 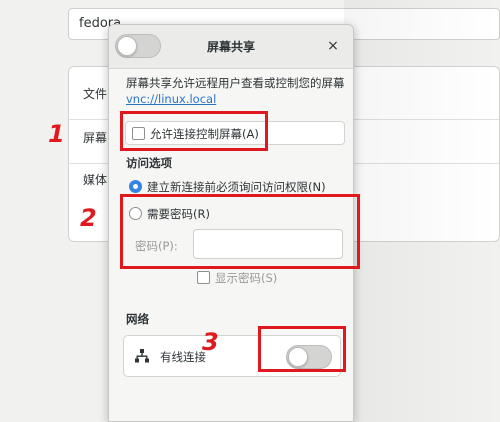 I want to click on dialog-title: 屏幕共享, so click(x=230, y=47).